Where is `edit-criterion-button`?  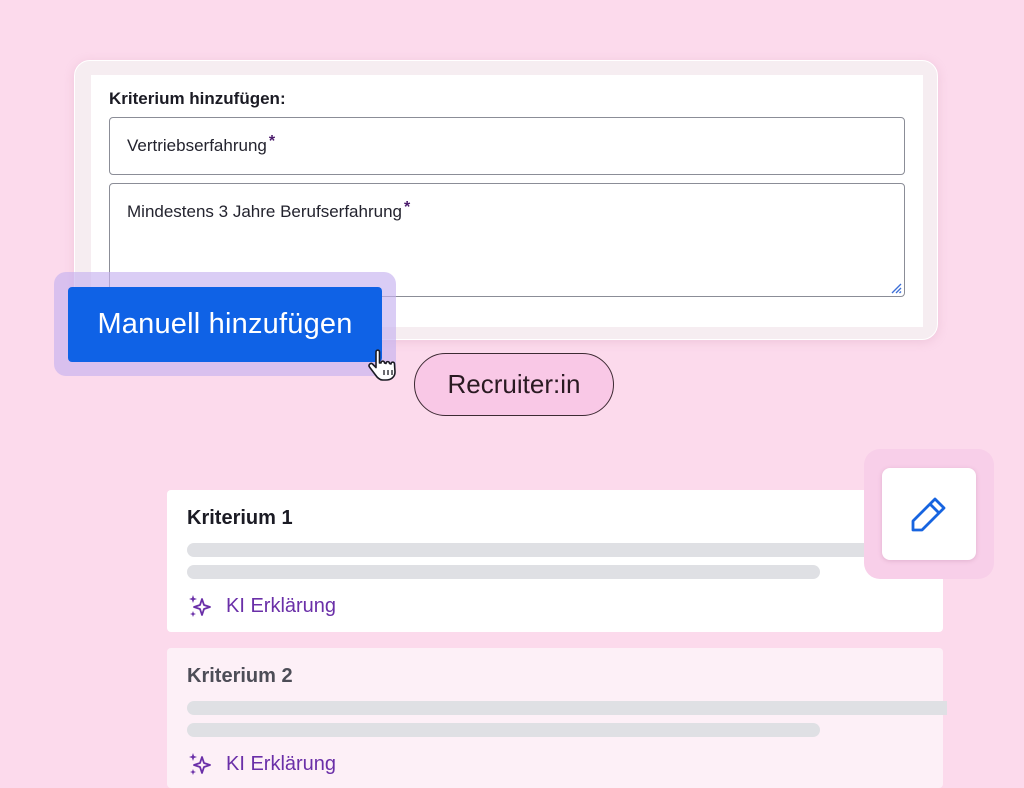
edit-criterion-button is located at coordinates (929, 514).